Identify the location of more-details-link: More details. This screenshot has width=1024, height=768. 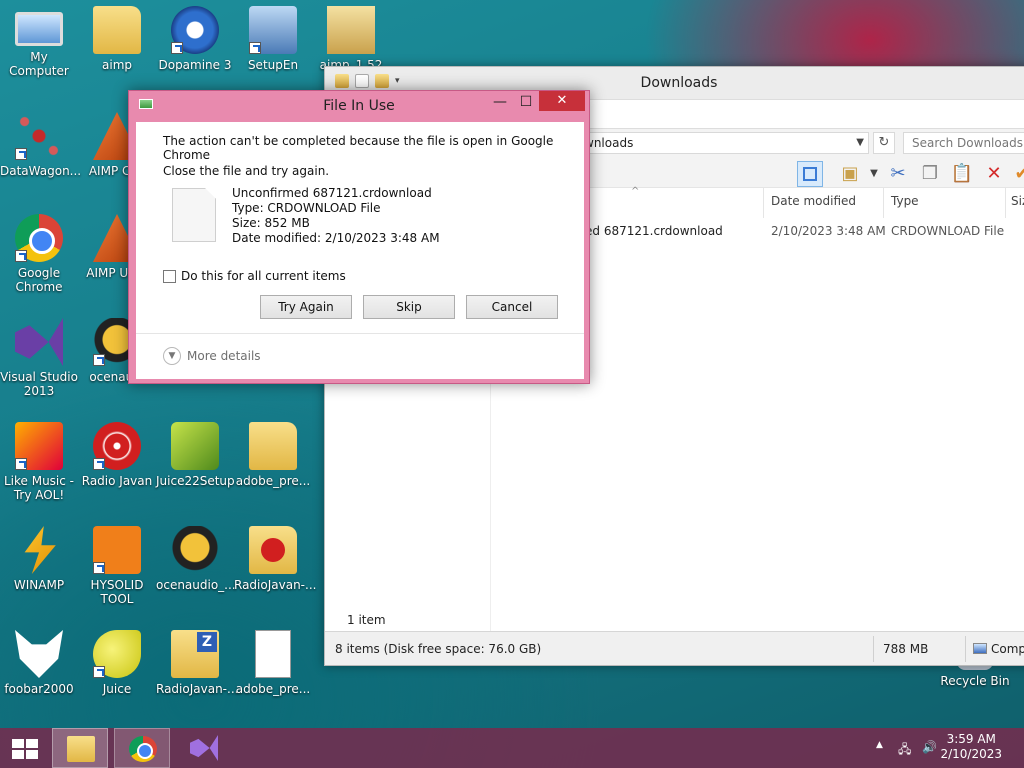
(224, 356).